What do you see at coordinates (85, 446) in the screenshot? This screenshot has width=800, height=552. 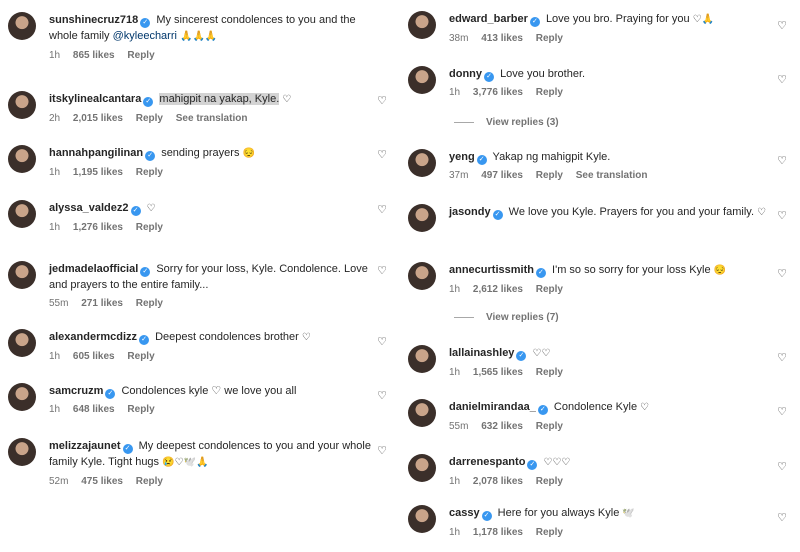 I see `username: melizzajaunet` at bounding box center [85, 446].